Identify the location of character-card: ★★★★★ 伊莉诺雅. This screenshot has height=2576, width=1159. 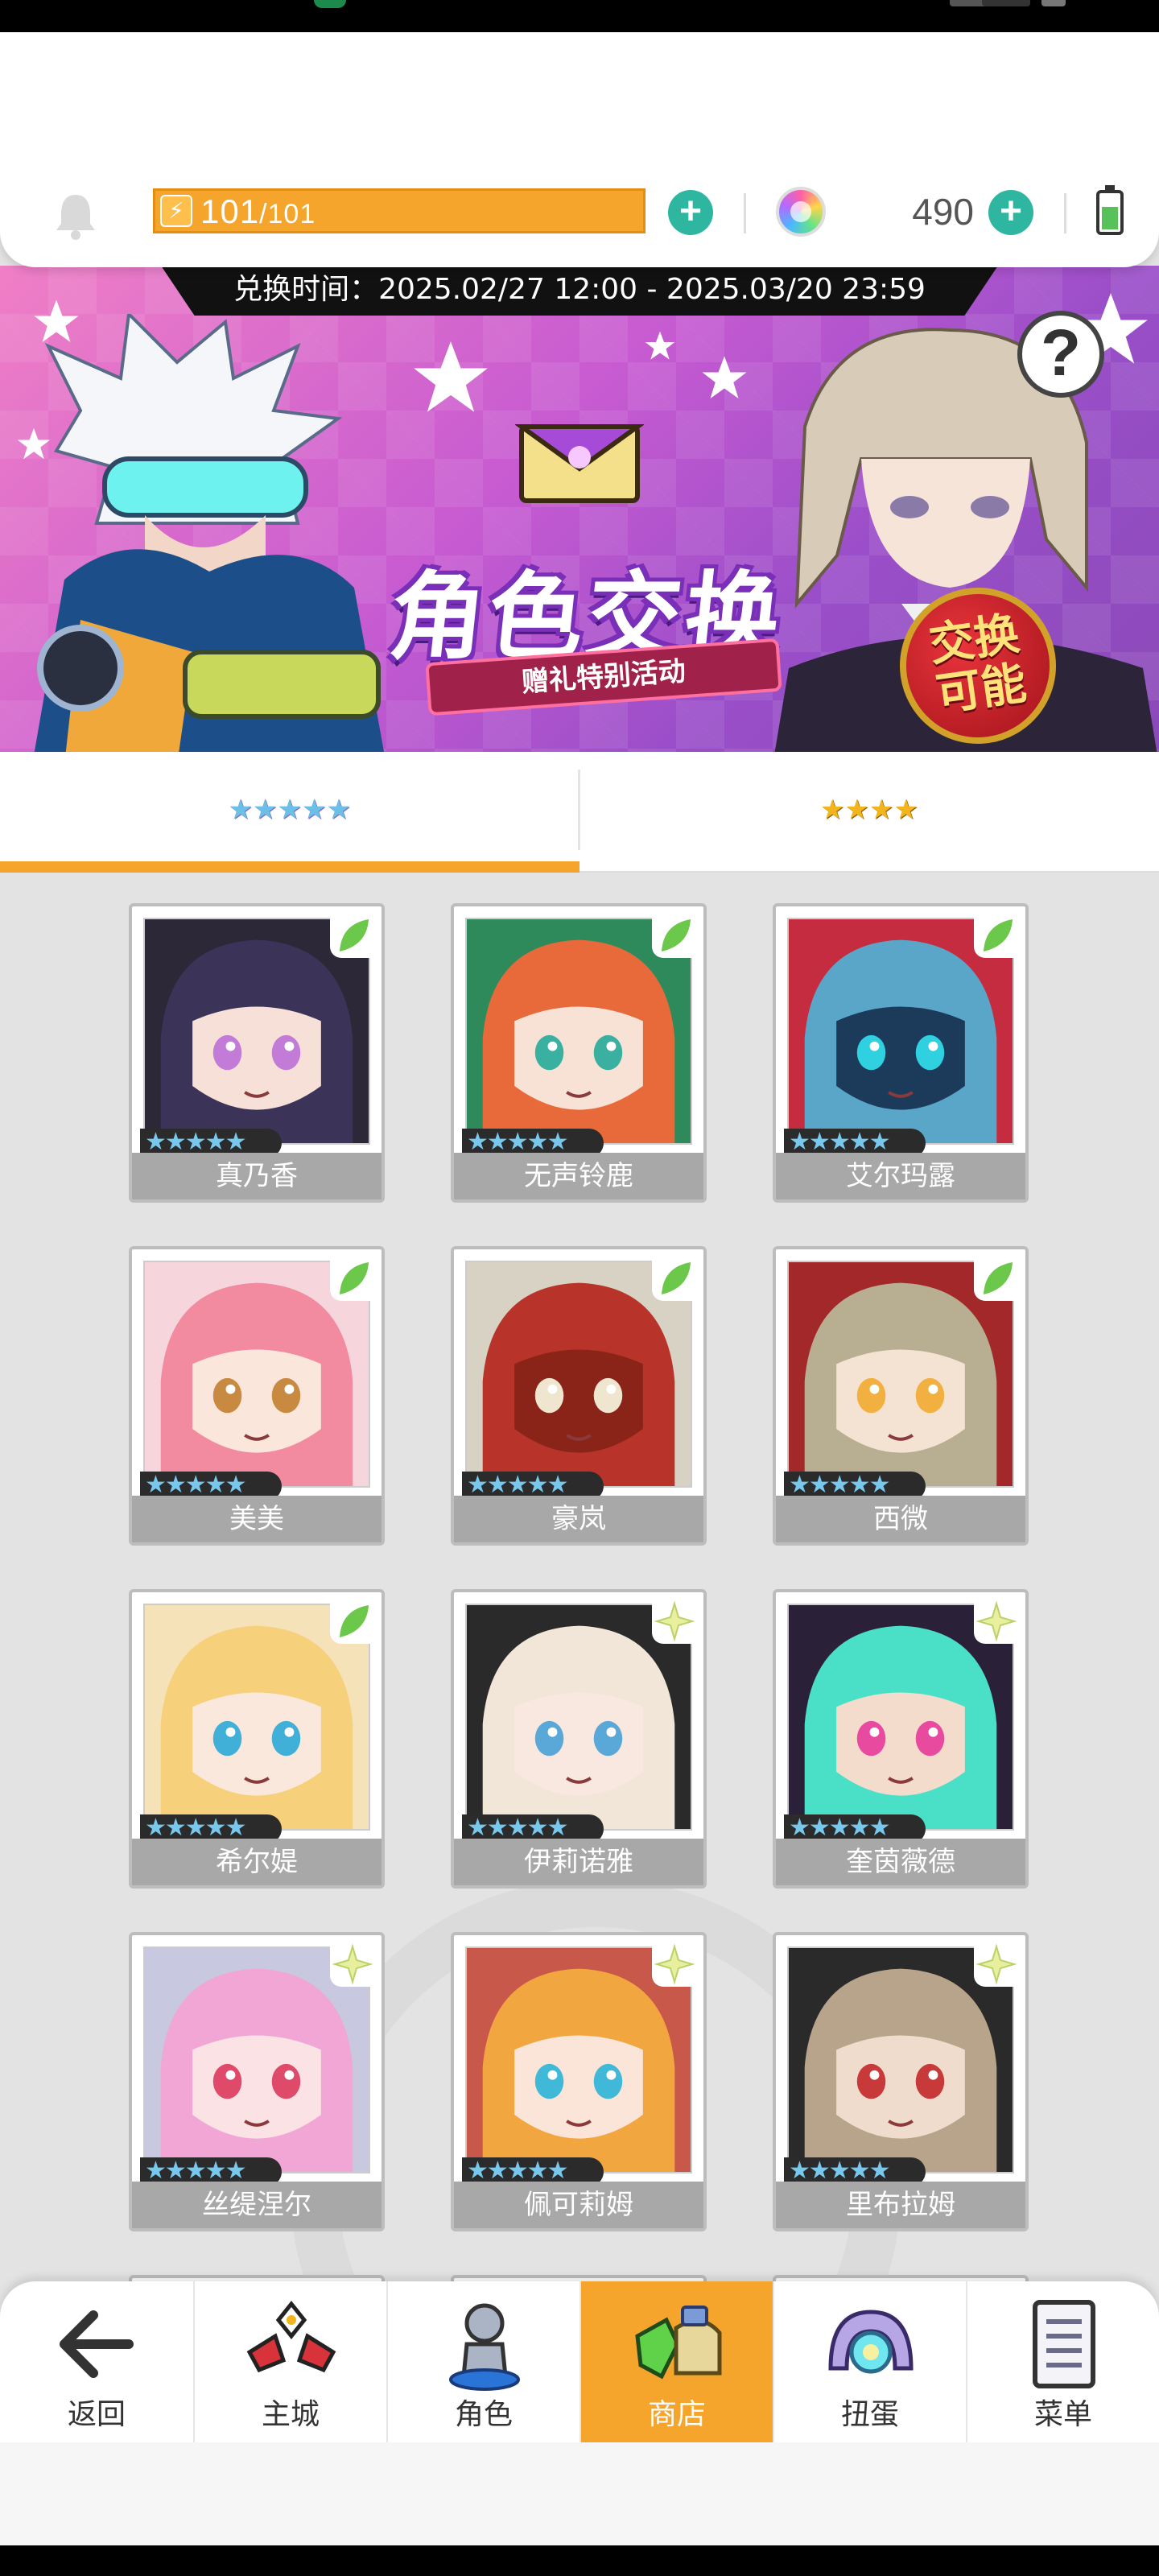
(579, 1739).